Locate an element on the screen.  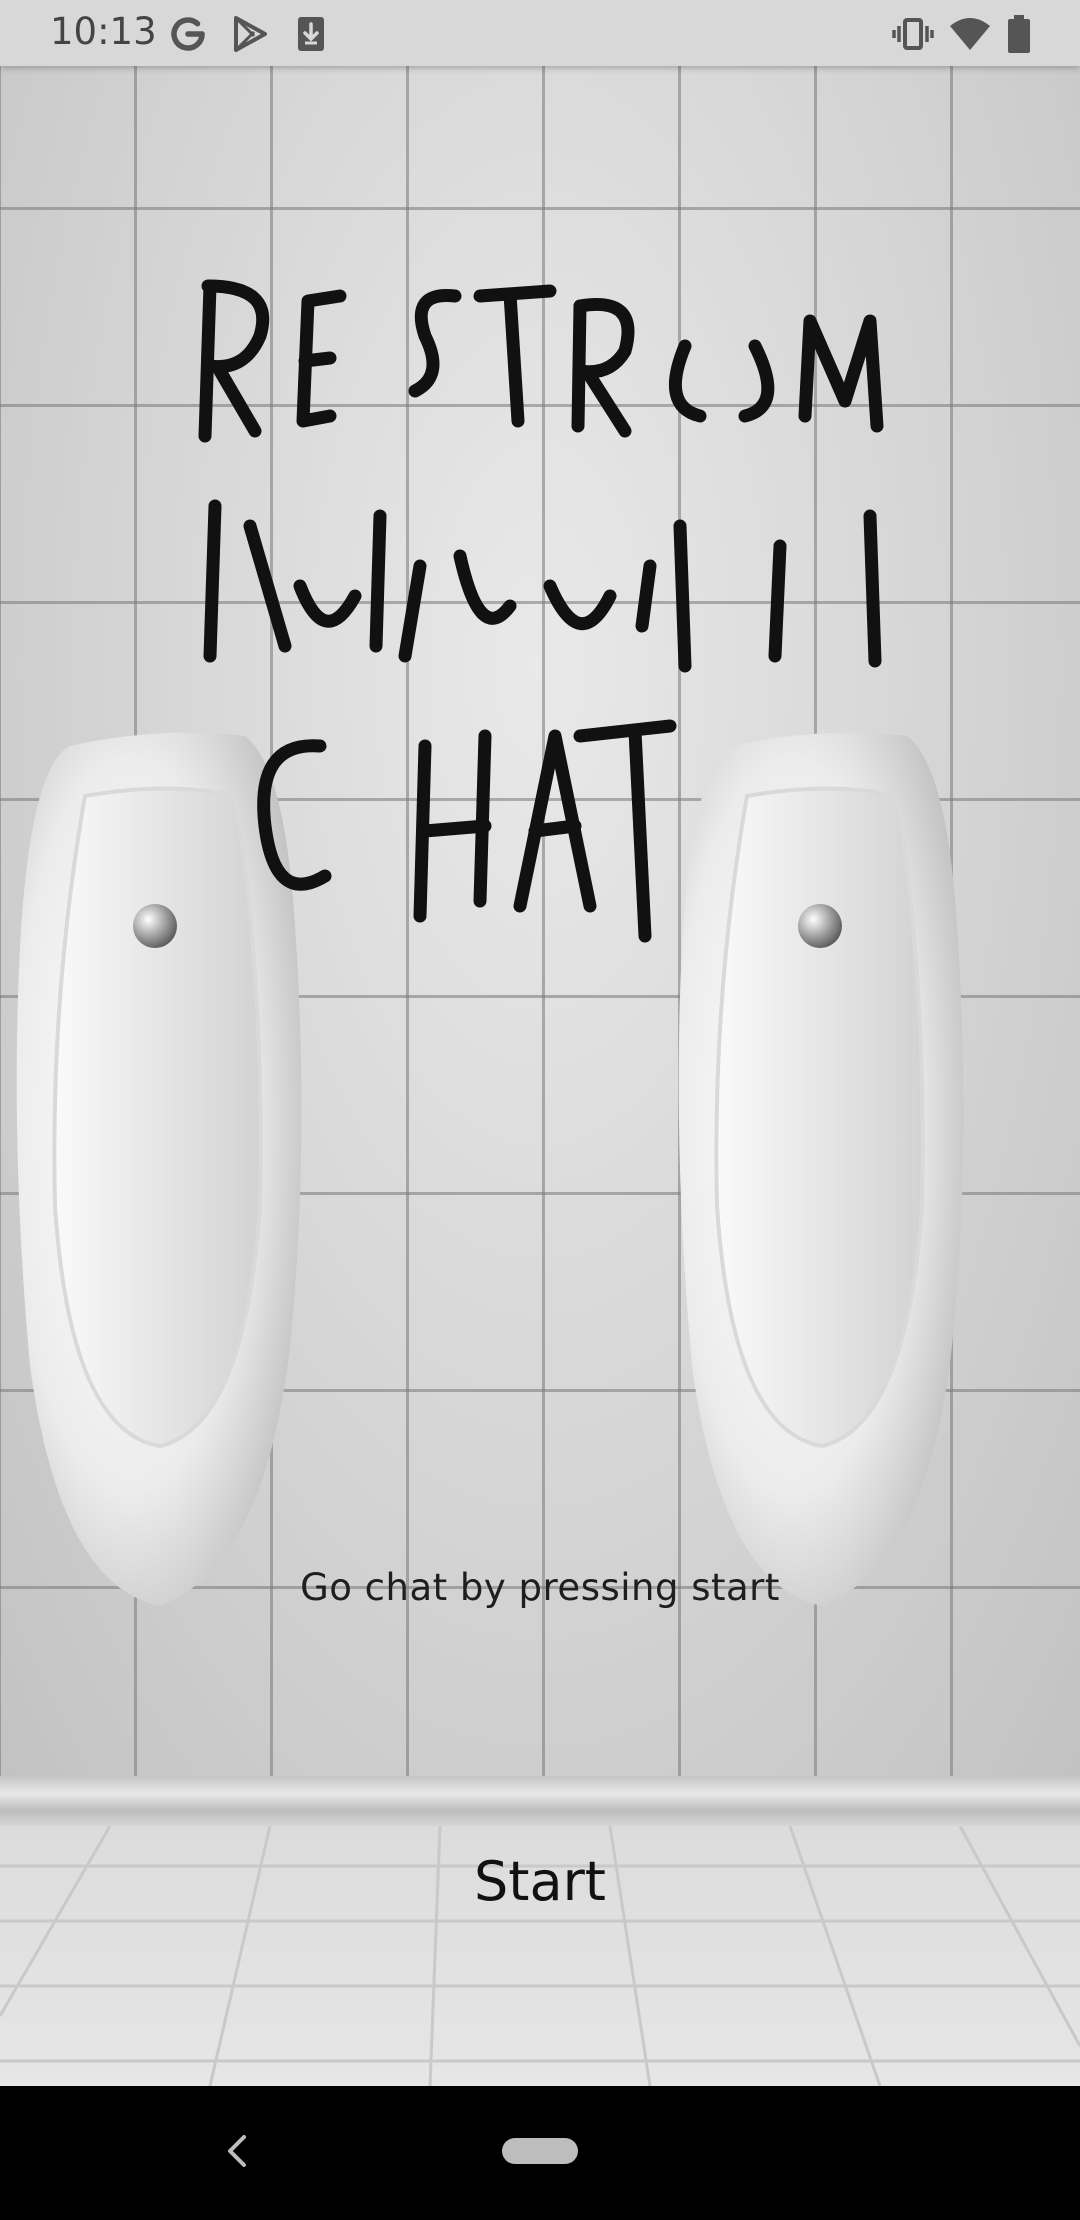
instruction-text: Go chat by pressing start is located at coordinates (540, 1587).